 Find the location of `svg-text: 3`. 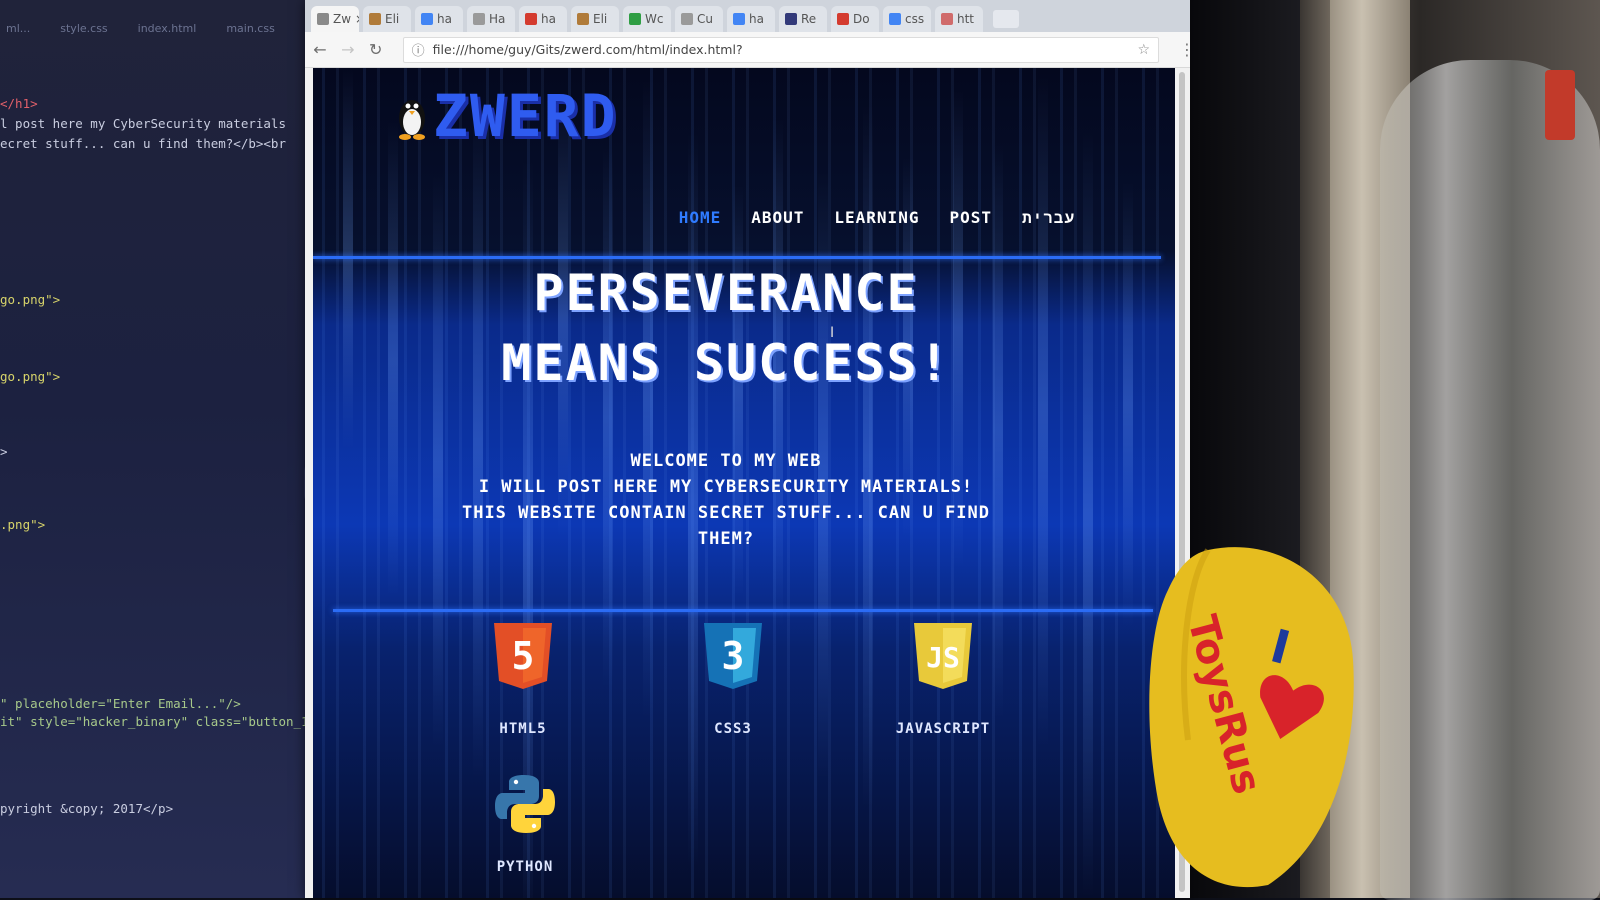

svg-text: 3 is located at coordinates (733, 656).